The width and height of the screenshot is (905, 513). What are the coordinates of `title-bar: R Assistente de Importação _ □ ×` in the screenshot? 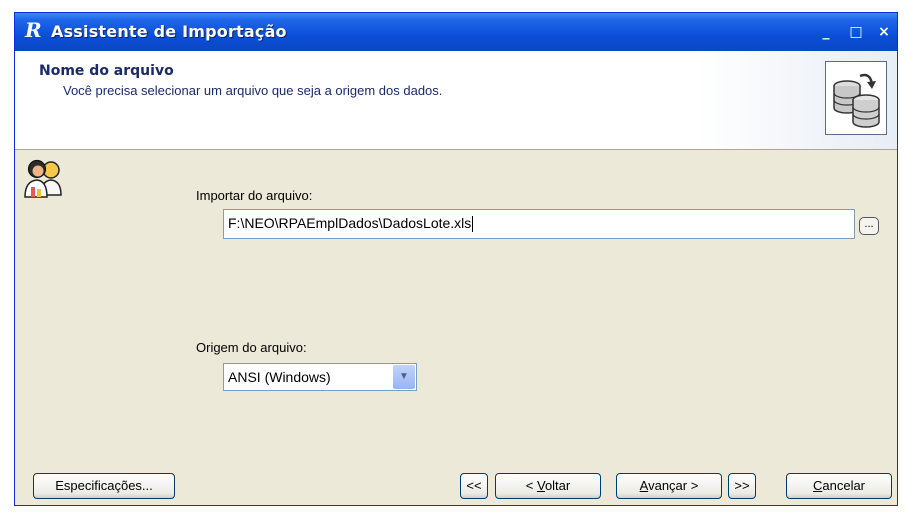 It's located at (456, 32).